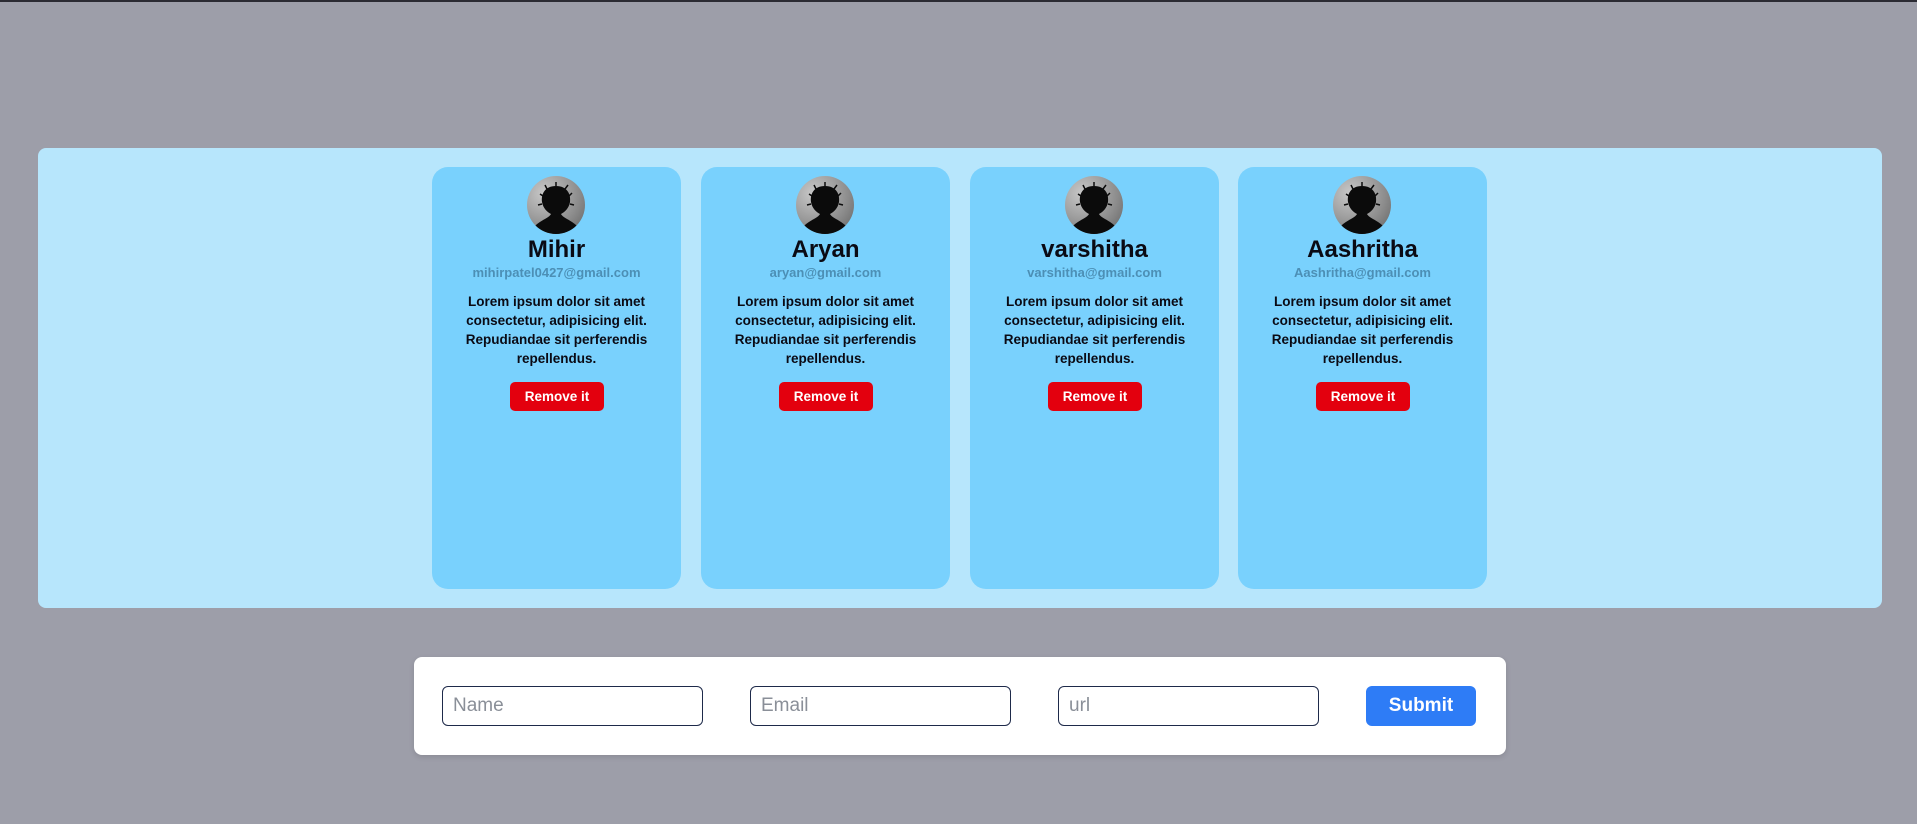  What do you see at coordinates (958, 1) in the screenshot?
I see `top-border-line` at bounding box center [958, 1].